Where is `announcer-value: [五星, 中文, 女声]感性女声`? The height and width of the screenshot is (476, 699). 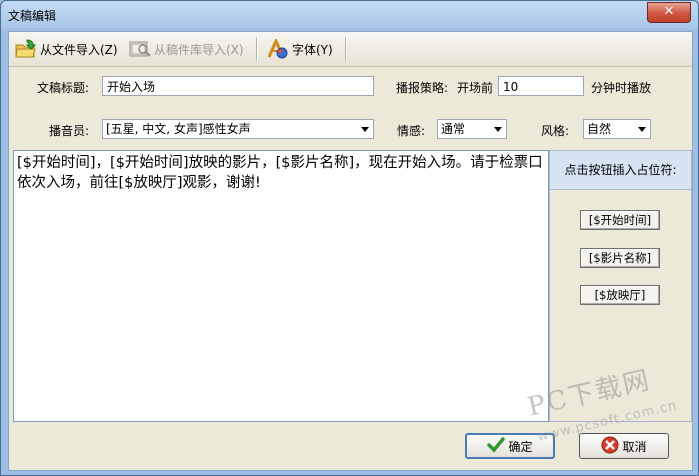
announcer-value: [五星, 中文, 女声]感性女声 is located at coordinates (178, 129).